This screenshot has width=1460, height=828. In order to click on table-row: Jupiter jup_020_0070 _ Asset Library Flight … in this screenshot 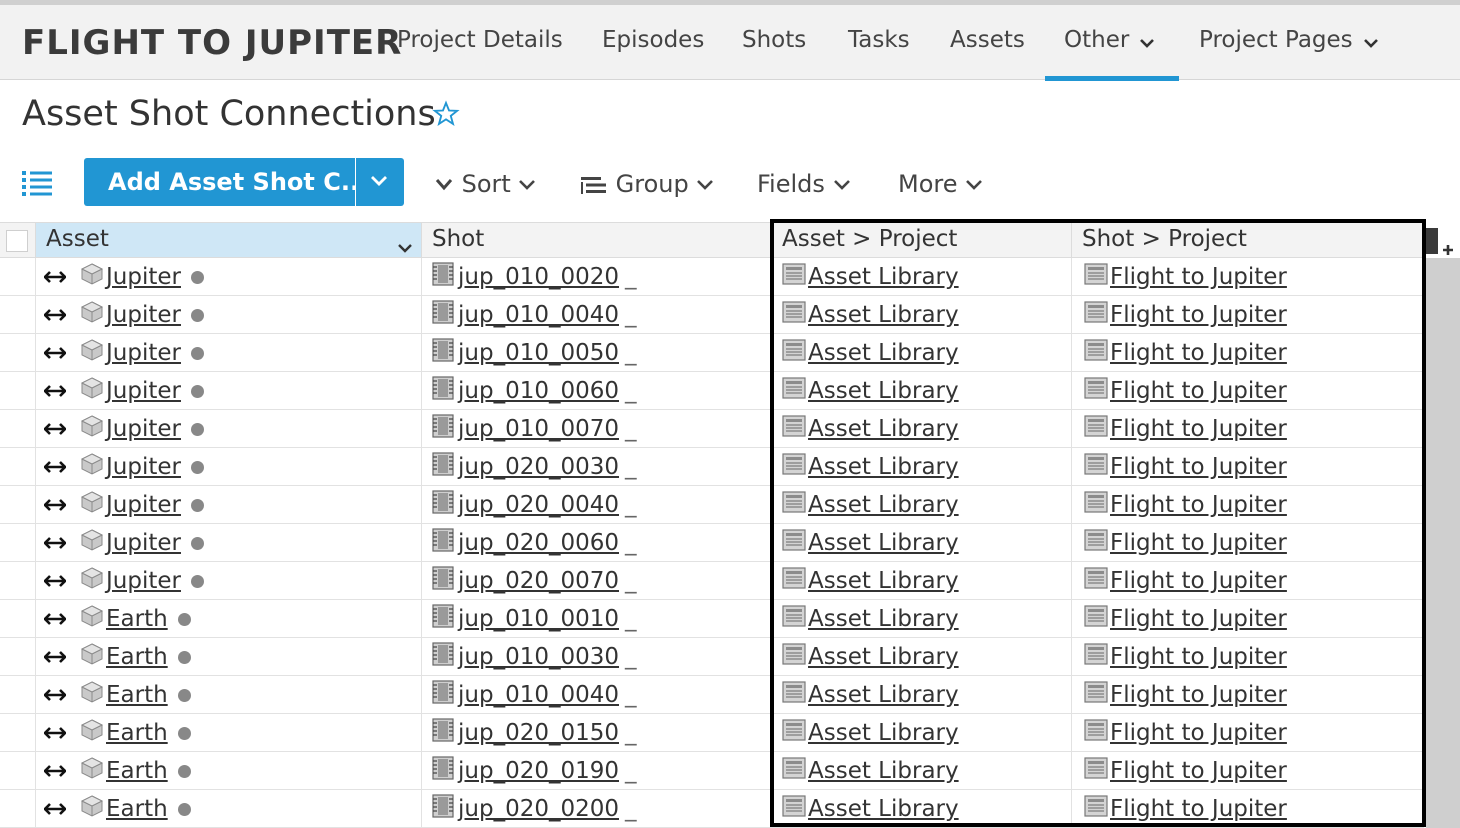, I will do `click(712, 581)`.